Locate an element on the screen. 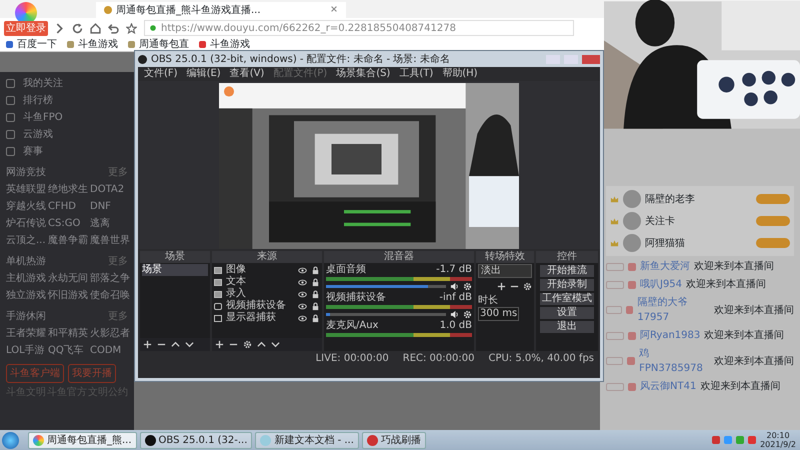 The height and width of the screenshot is (450, 800). category-link: CS:GO is located at coordinates (68, 223).